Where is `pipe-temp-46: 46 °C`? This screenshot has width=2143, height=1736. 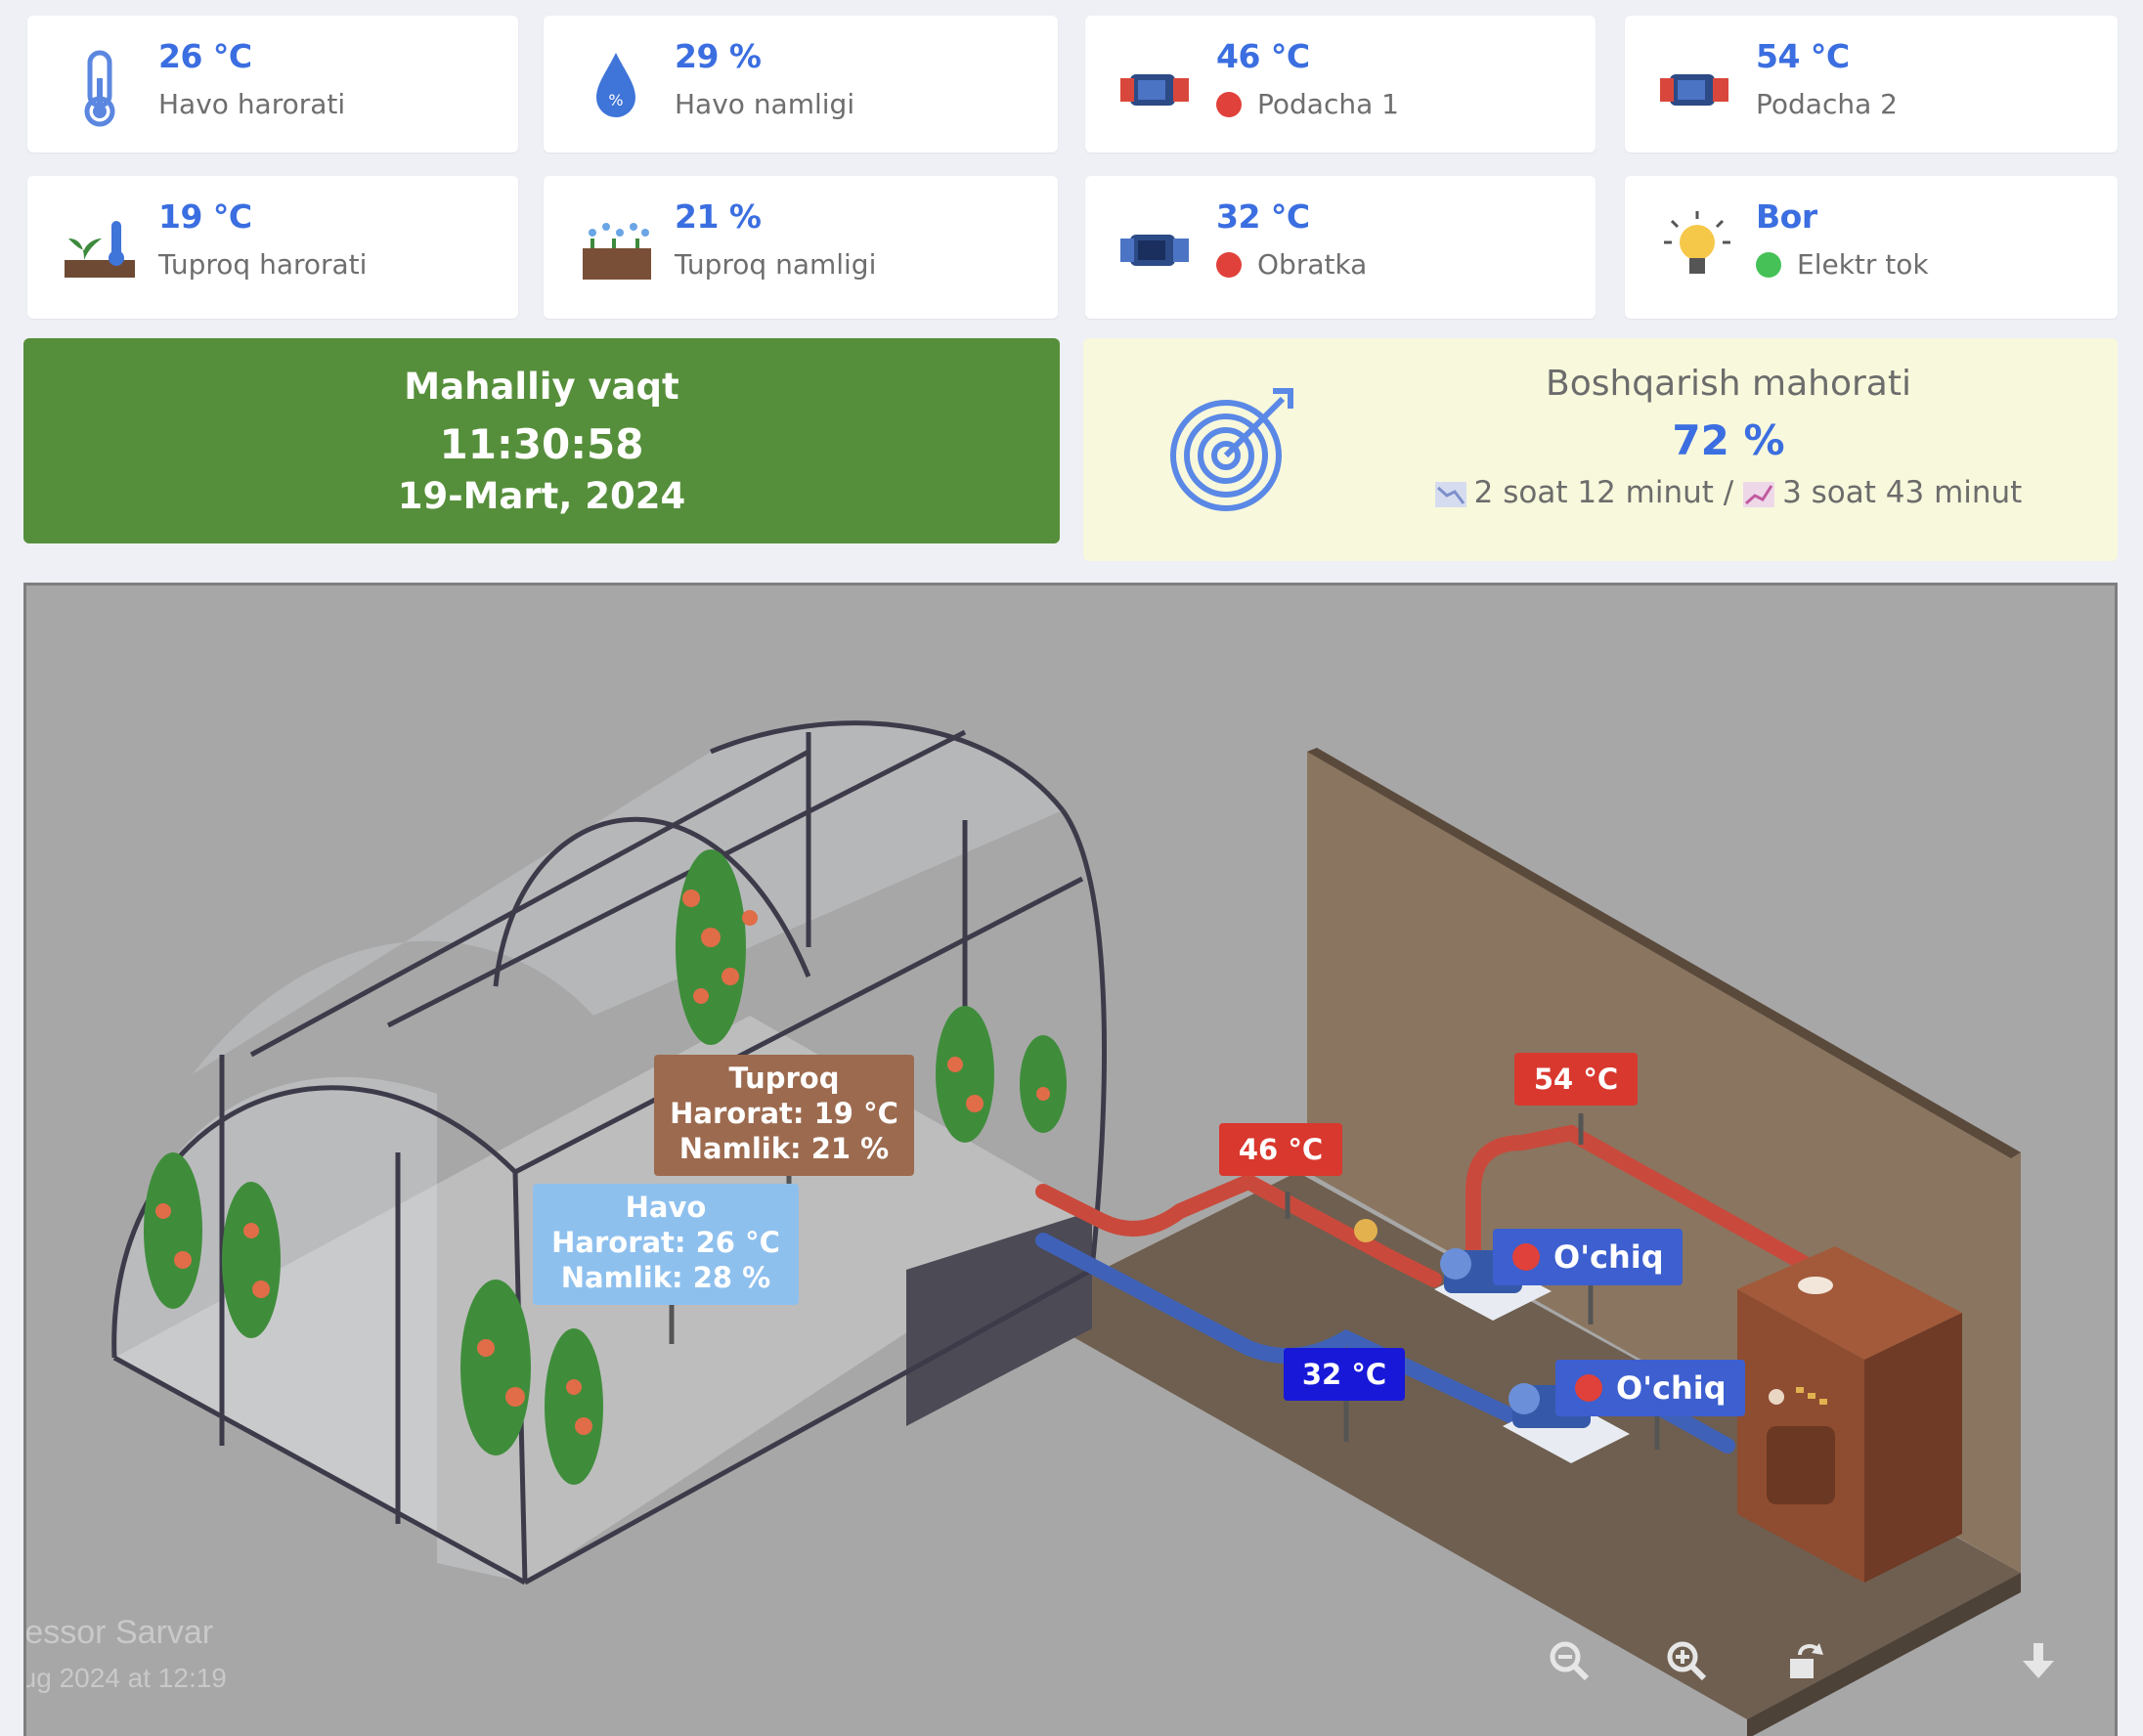 pipe-temp-46: 46 °C is located at coordinates (1280, 1149).